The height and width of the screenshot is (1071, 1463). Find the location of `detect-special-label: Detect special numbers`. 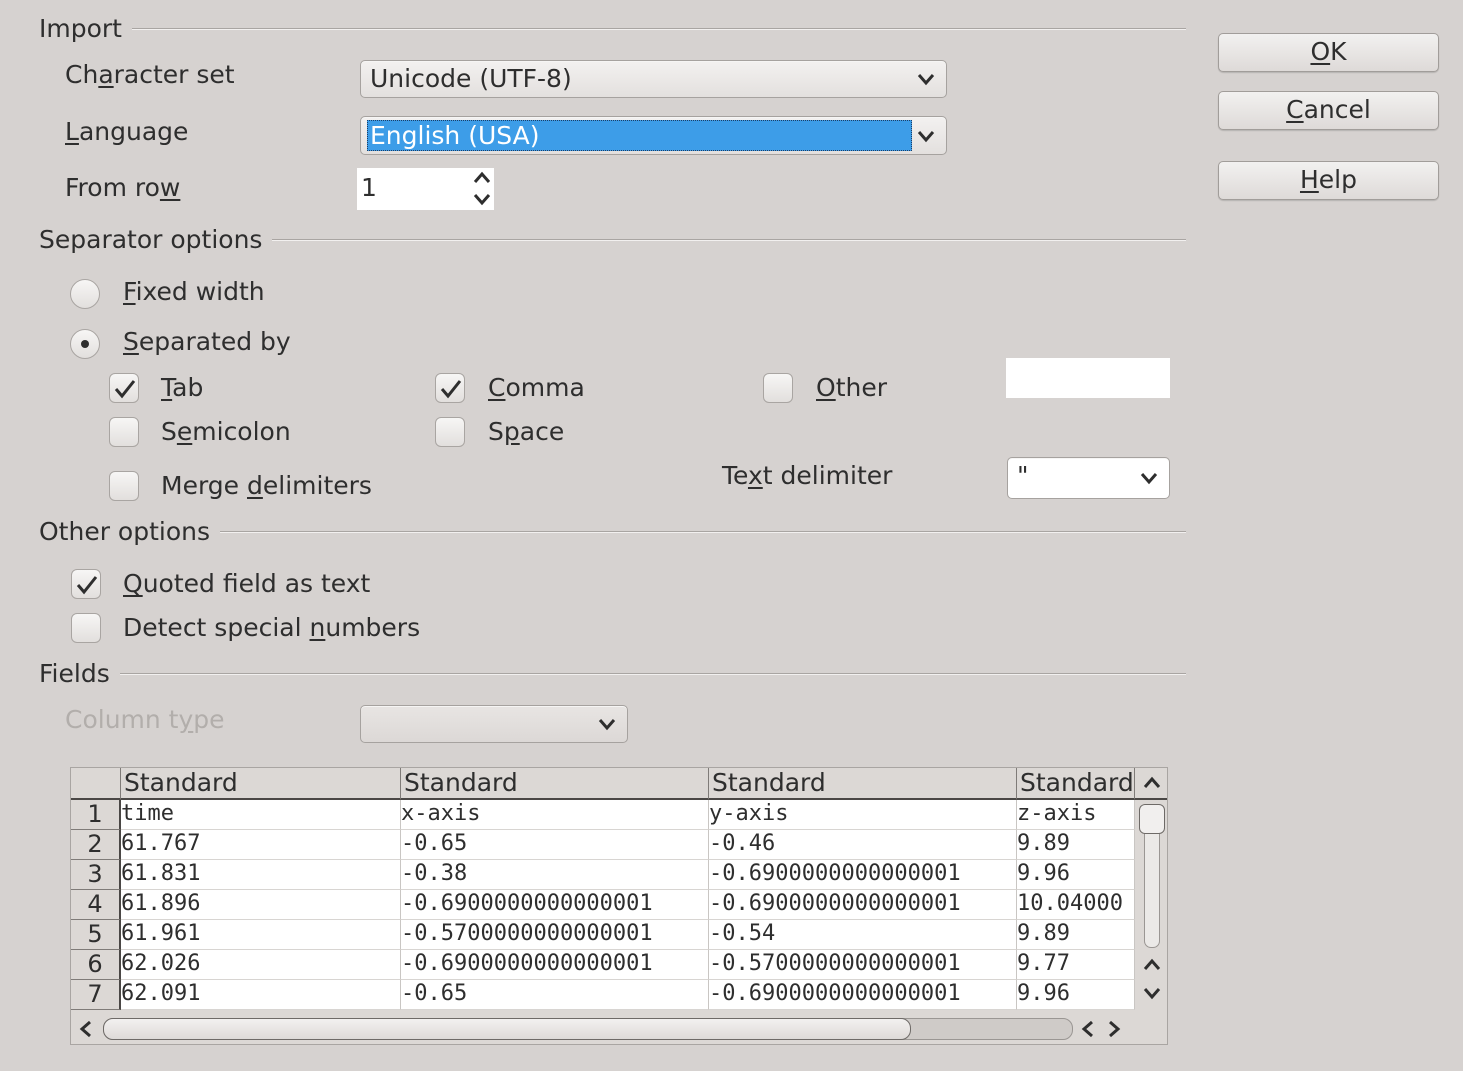

detect-special-label: Detect special numbers is located at coordinates (272, 627).